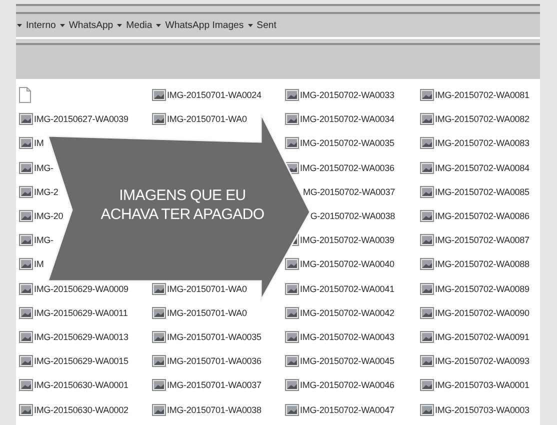 This screenshot has height=425, width=557. Describe the element at coordinates (49, 216) in the screenshot. I see `file-name: IMG-20` at that location.